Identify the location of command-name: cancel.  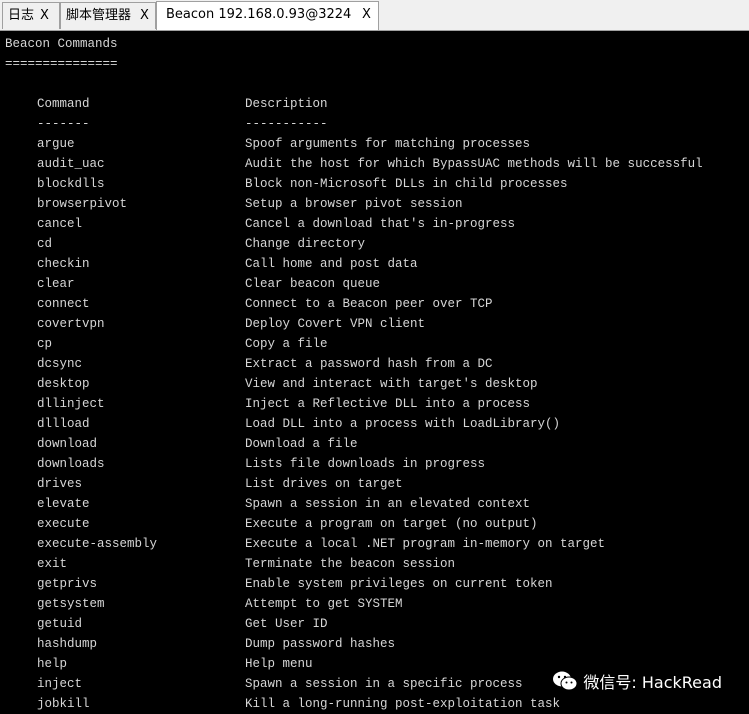
(60, 224).